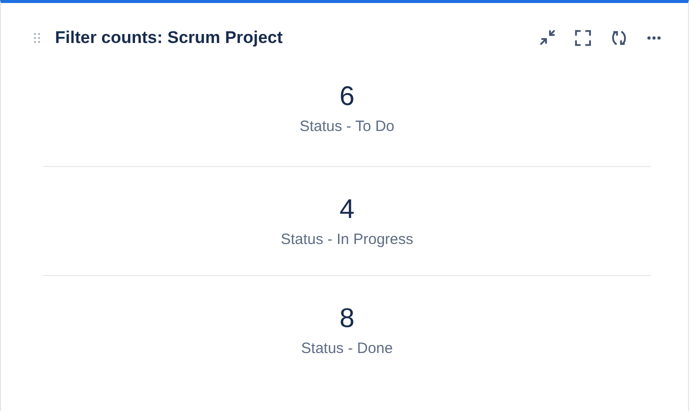 The width and height of the screenshot is (691, 414). Describe the element at coordinates (347, 239) in the screenshot. I see `count-label: Status - In Progress` at that location.